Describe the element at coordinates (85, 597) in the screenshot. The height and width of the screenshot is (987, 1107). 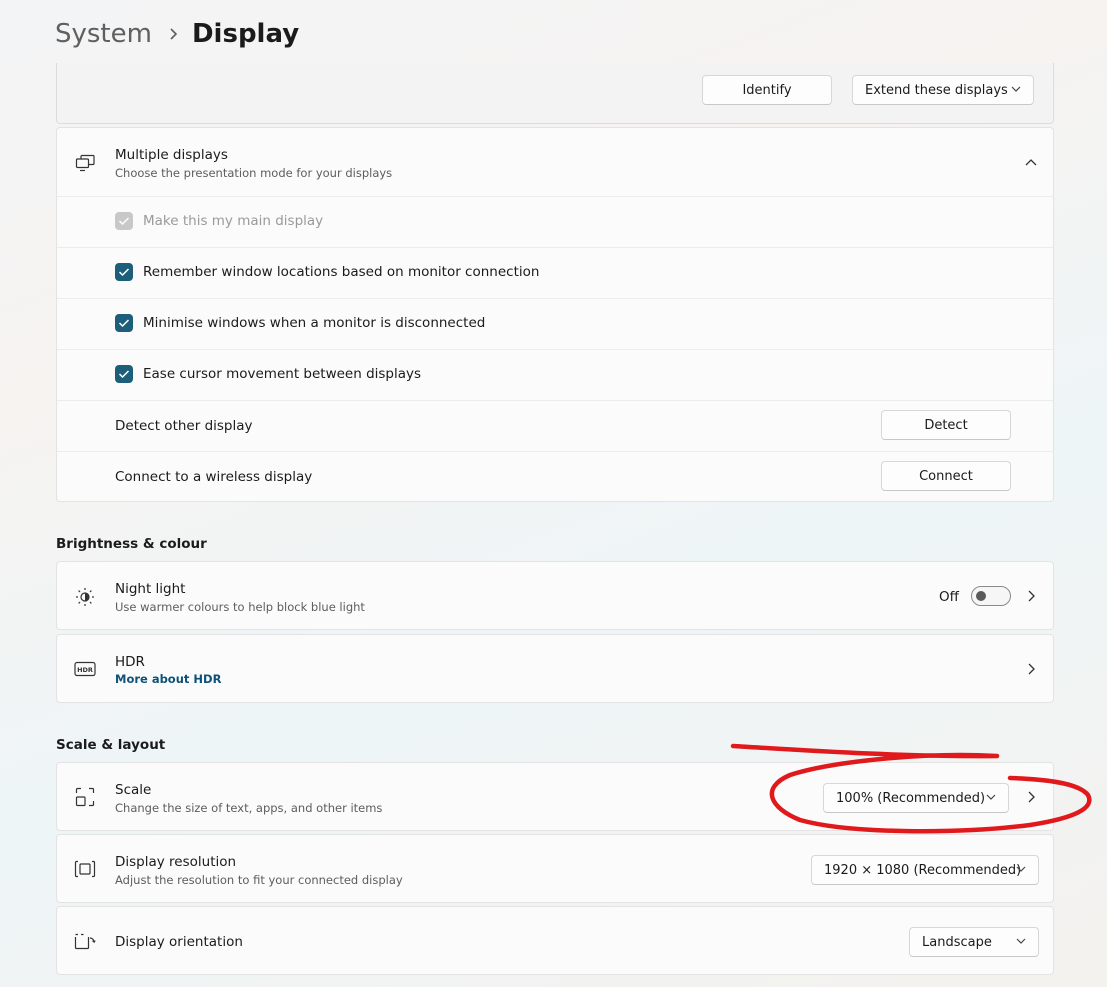
I see `night-light-icon` at that location.